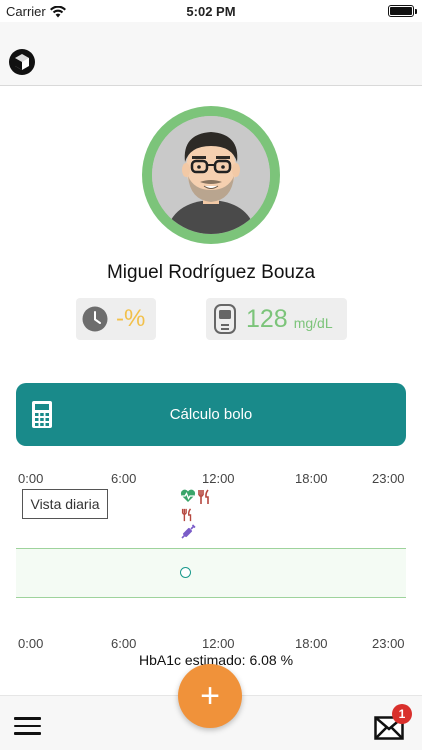 This screenshot has height=750, width=422. I want to click on glucose-target-range-band, so click(211, 573).